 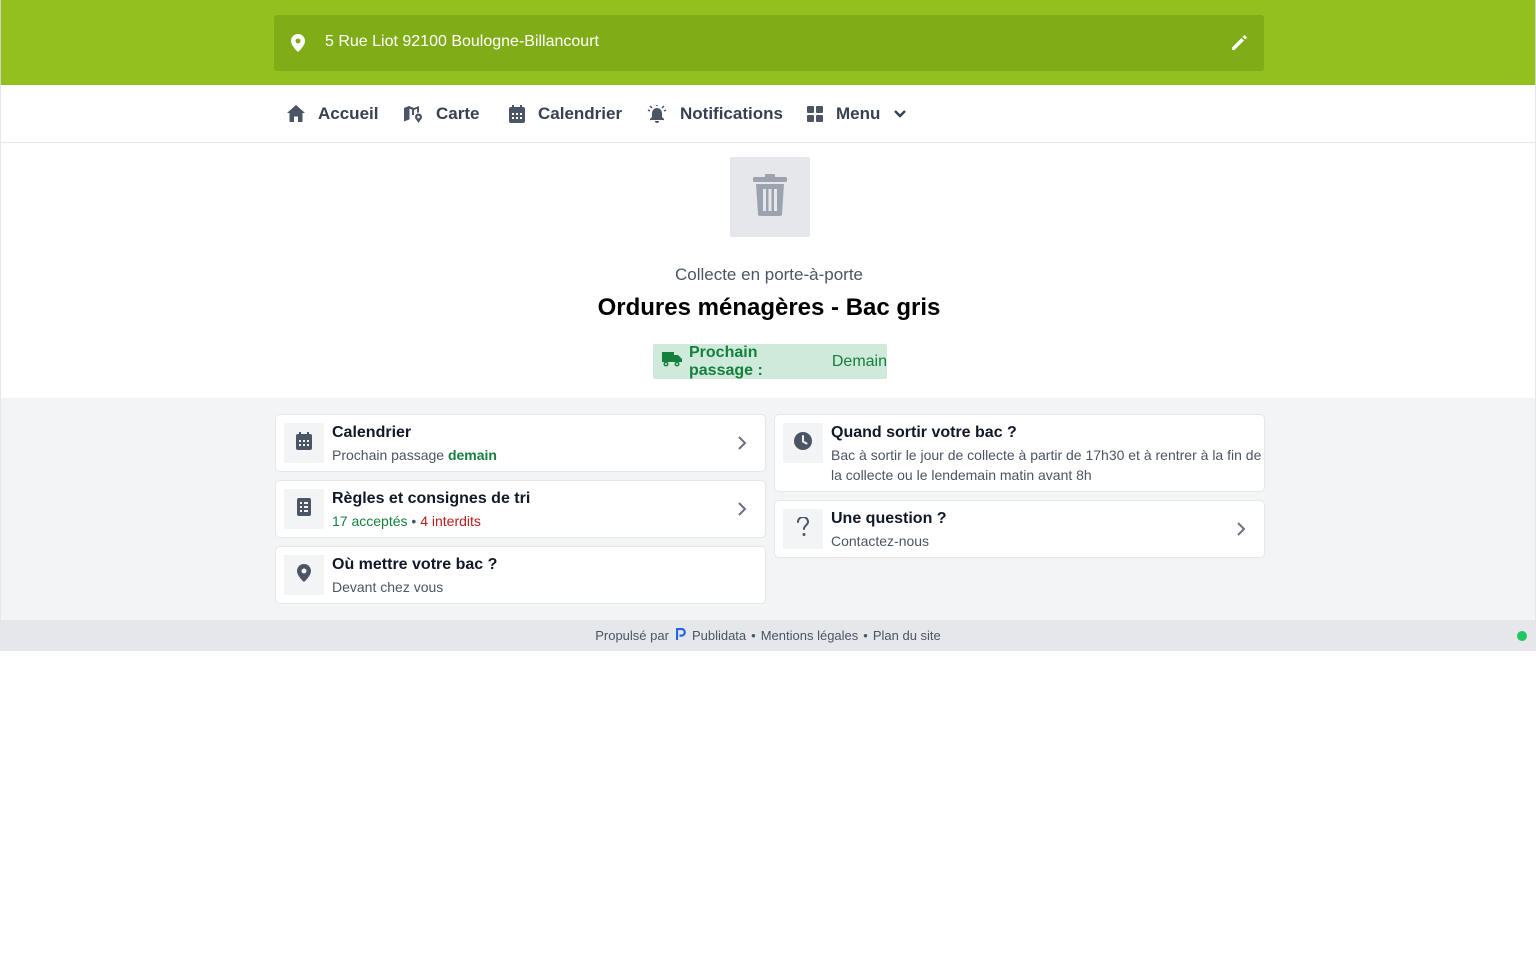 I want to click on card-subtitle: Devant chez vous, so click(x=388, y=587).